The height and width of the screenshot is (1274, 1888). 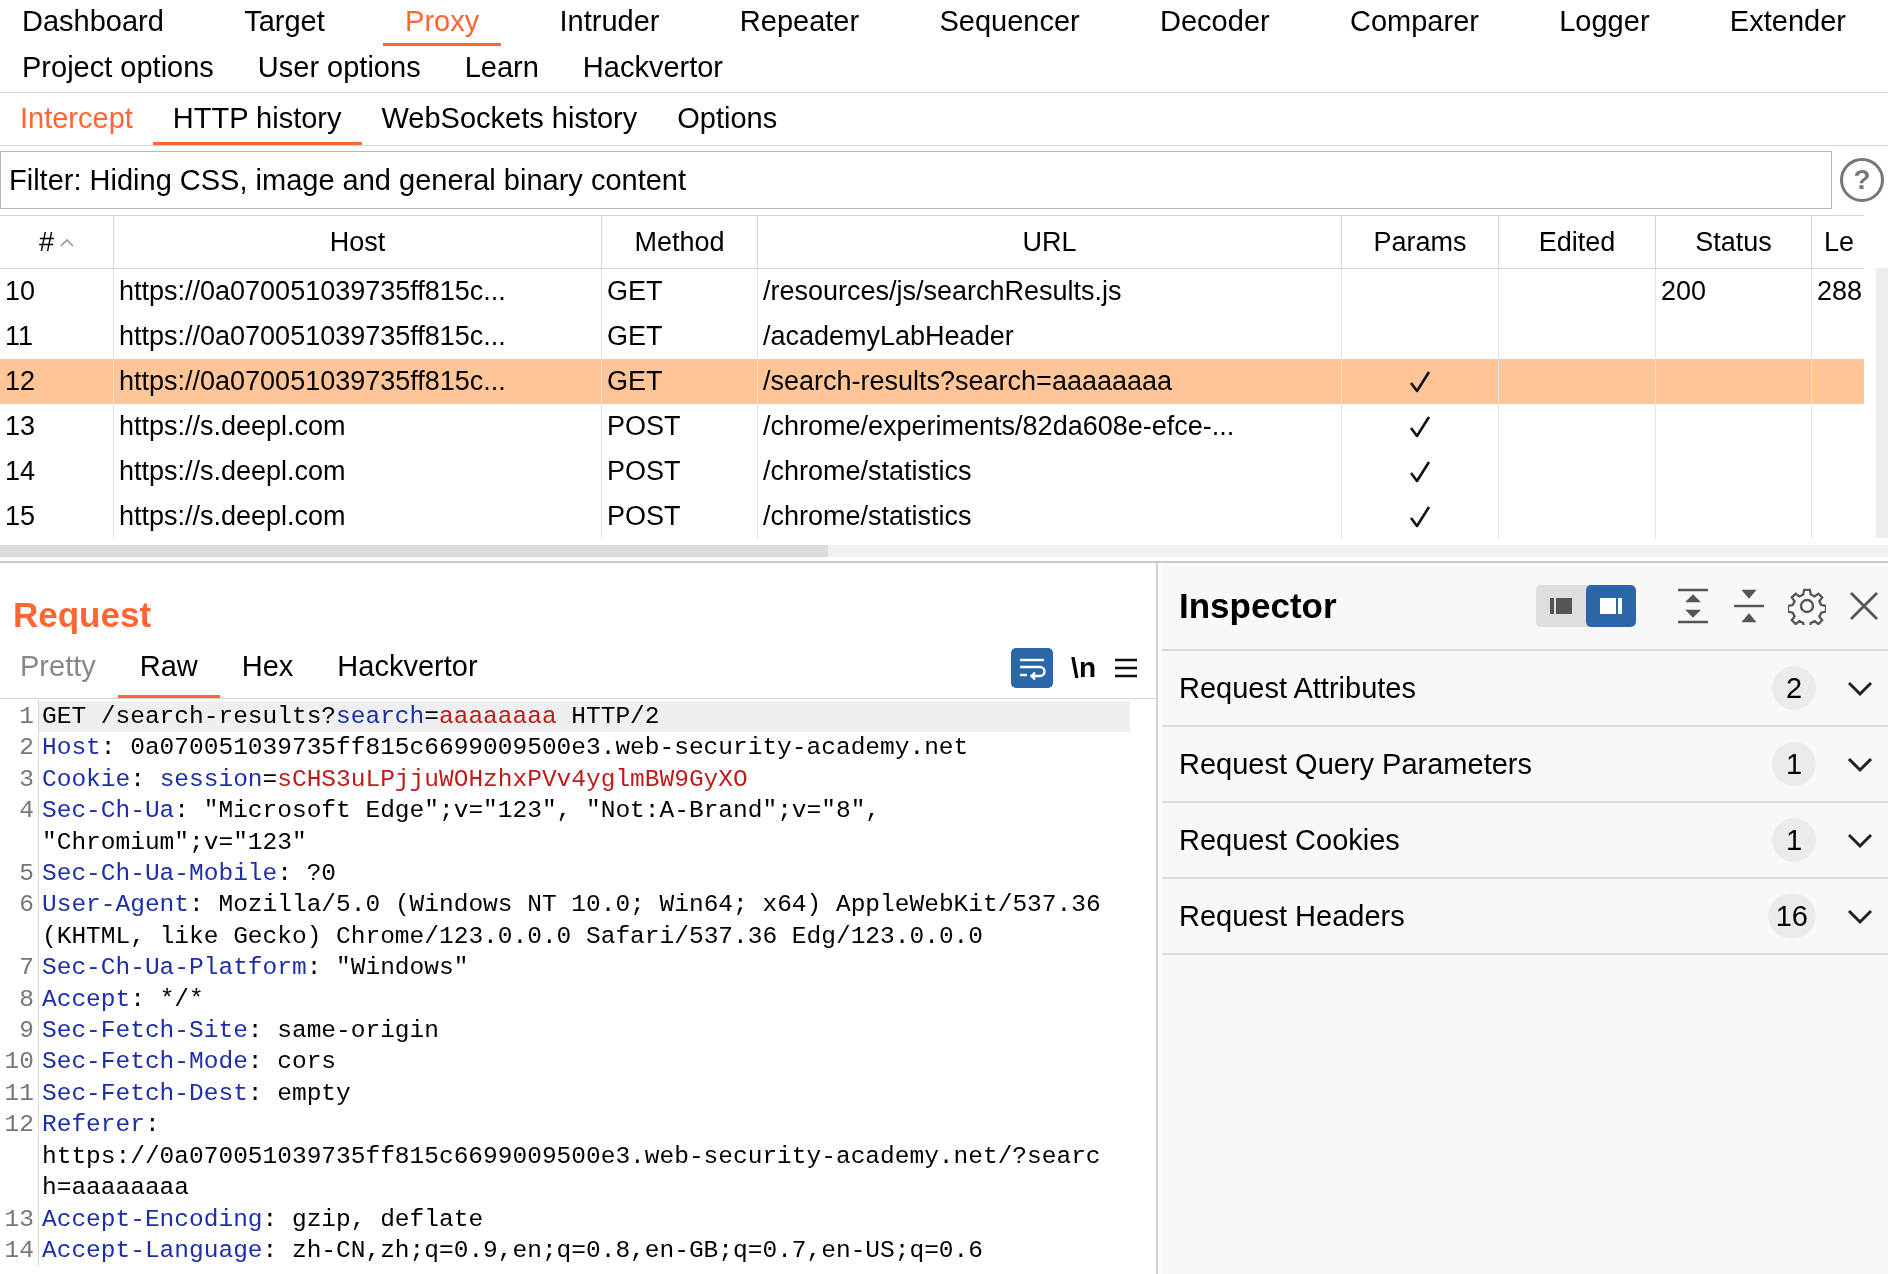 I want to click on line-number: 10, so click(x=19, y=1062).